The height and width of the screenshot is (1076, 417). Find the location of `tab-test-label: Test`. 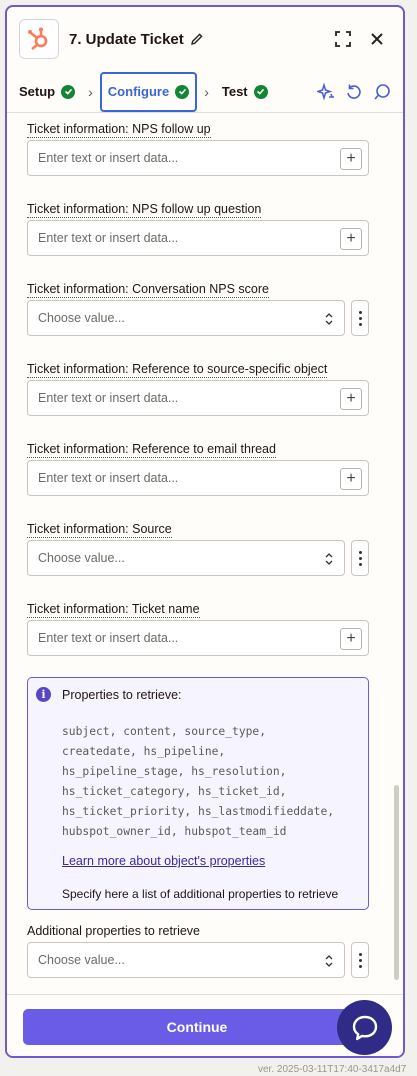

tab-test-label: Test is located at coordinates (234, 91).